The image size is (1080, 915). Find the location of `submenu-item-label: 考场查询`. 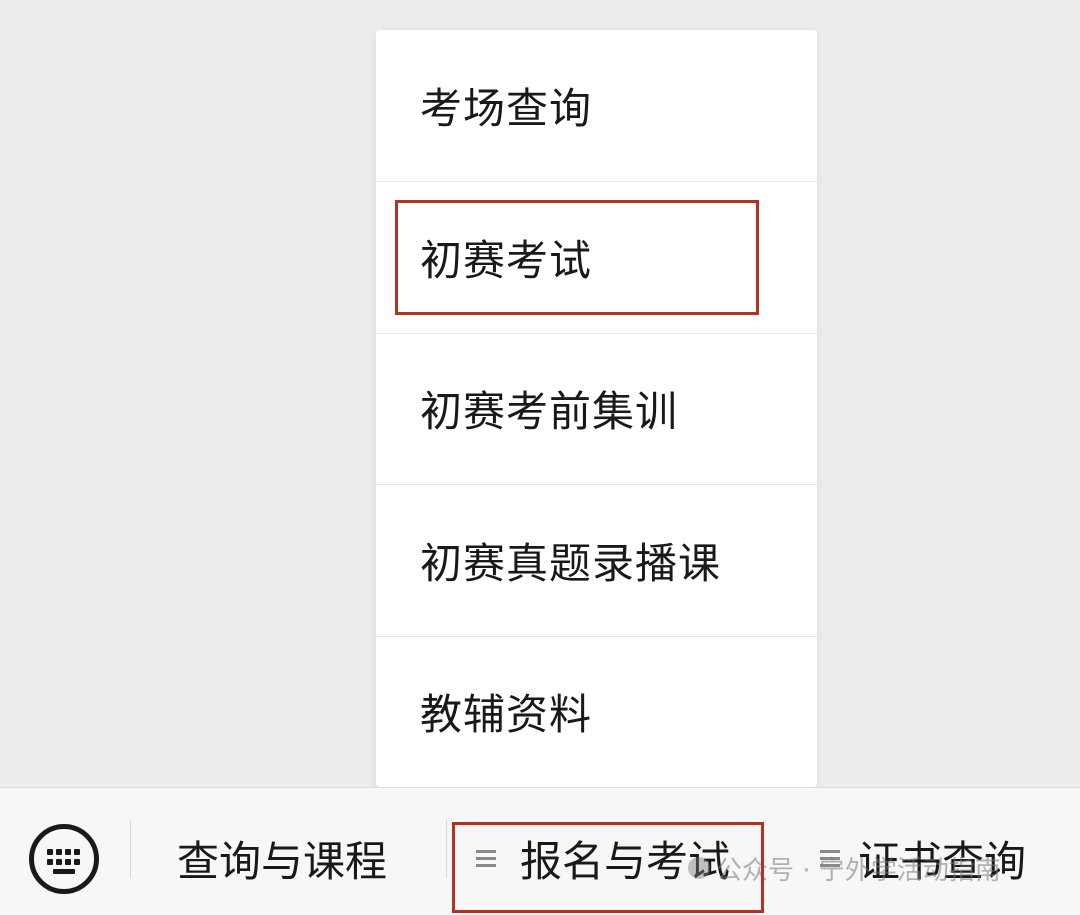

submenu-item-label: 考场查询 is located at coordinates (506, 109).